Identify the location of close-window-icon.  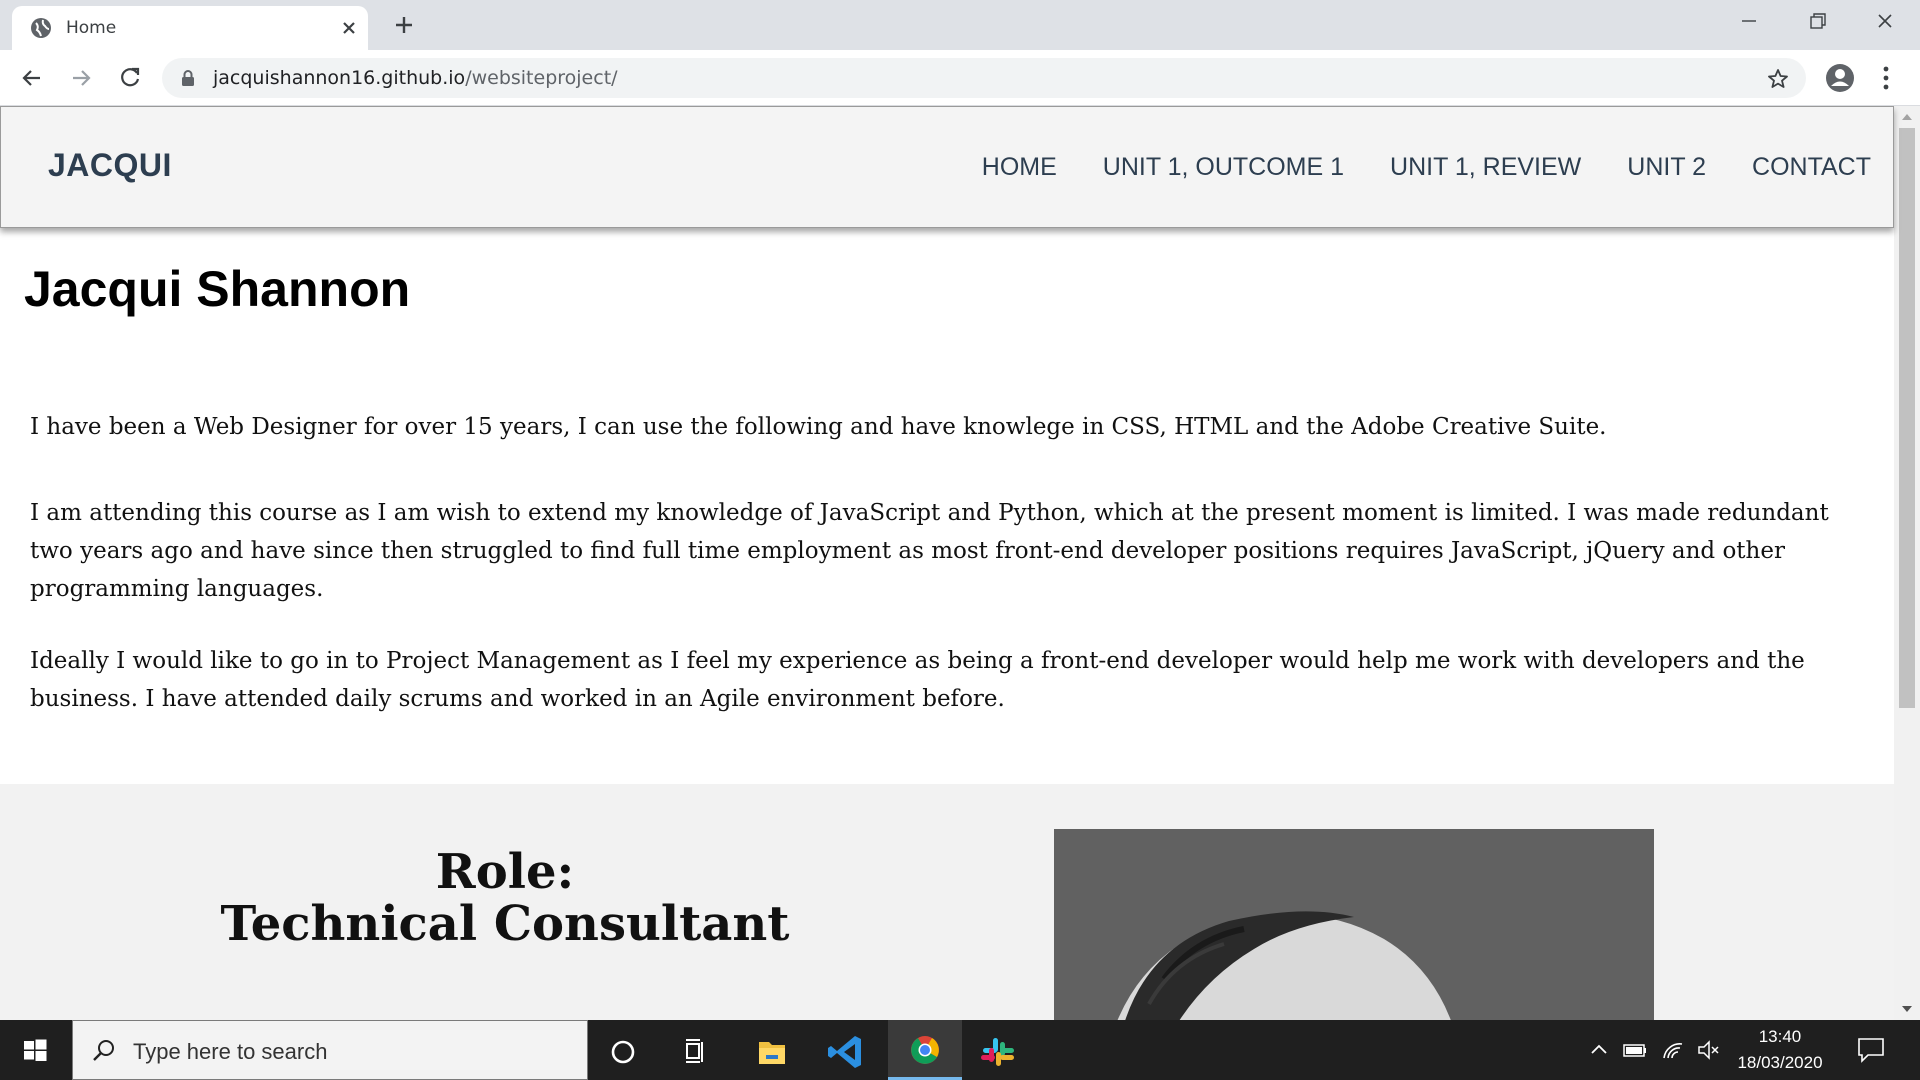
(1885, 22).